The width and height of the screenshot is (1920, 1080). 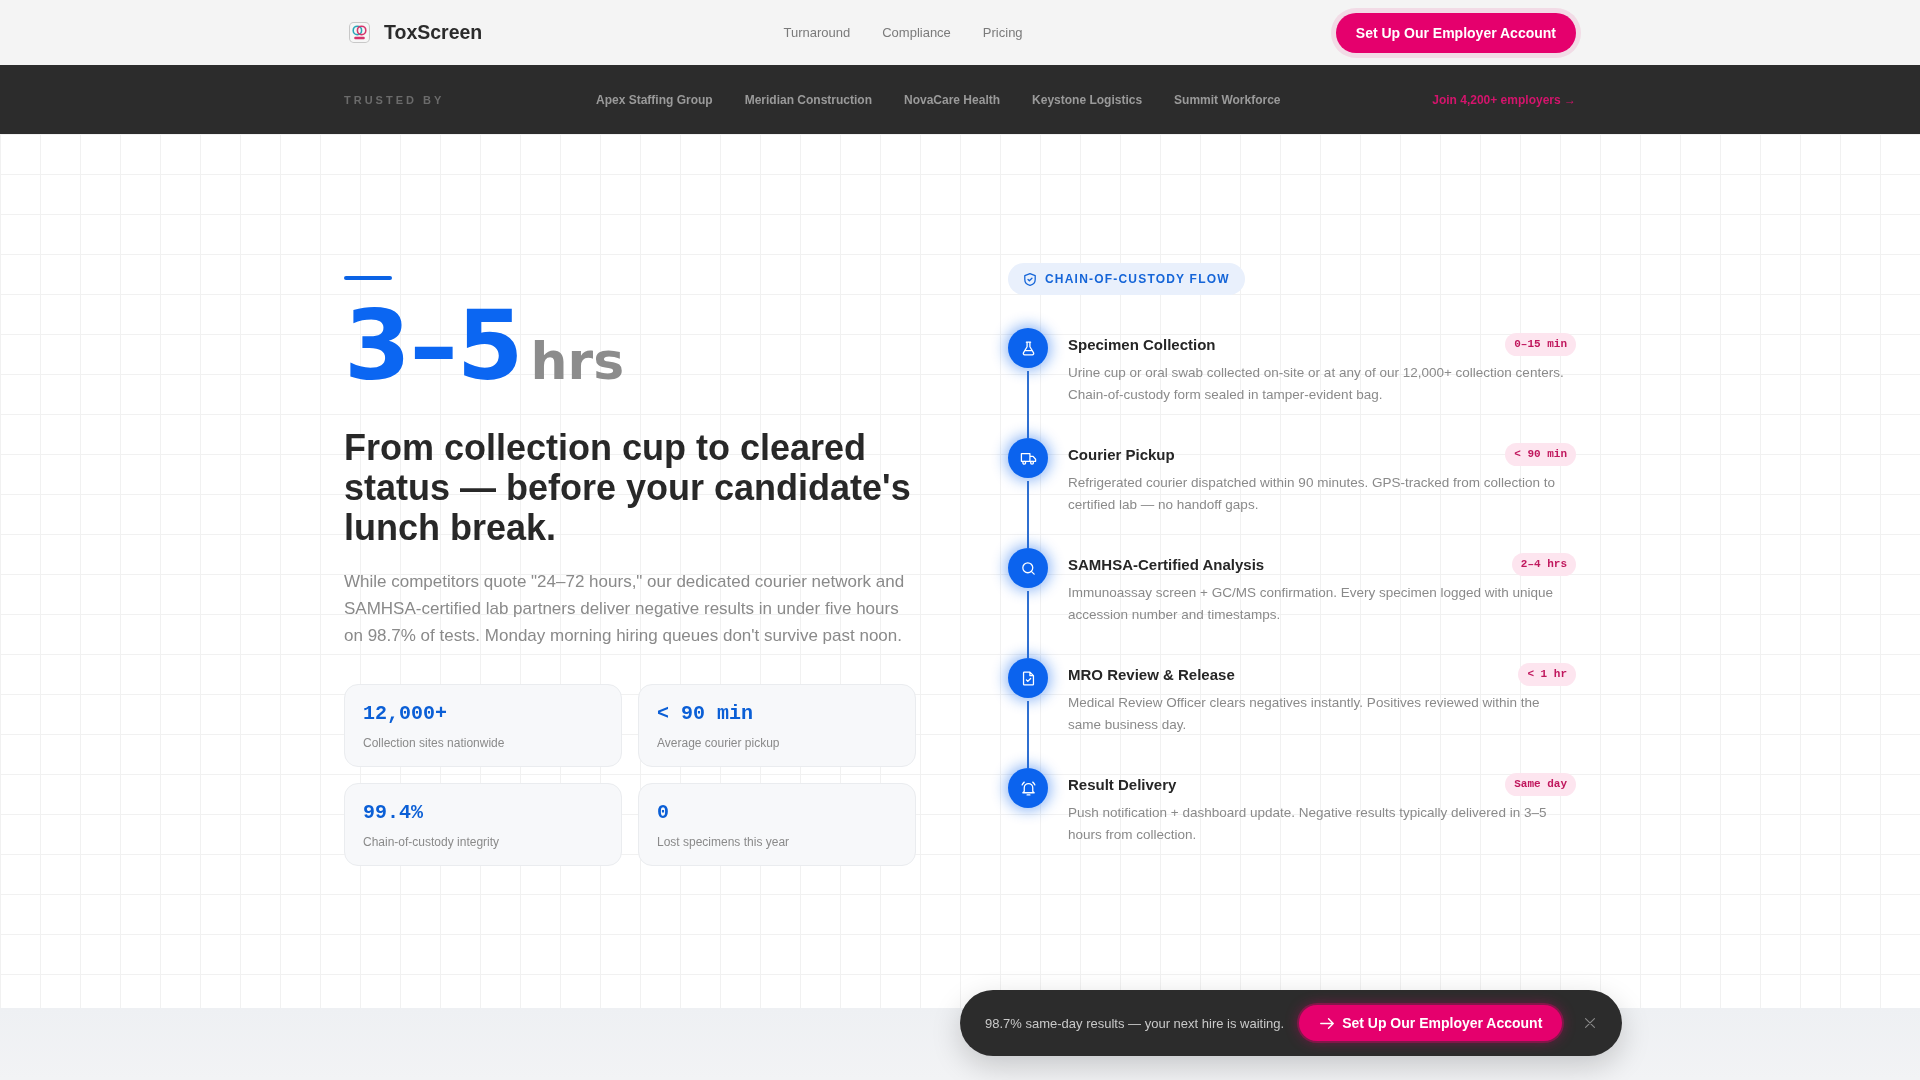 What do you see at coordinates (431, 841) in the screenshot?
I see `stat-label: Chain-of-custody integrity` at bounding box center [431, 841].